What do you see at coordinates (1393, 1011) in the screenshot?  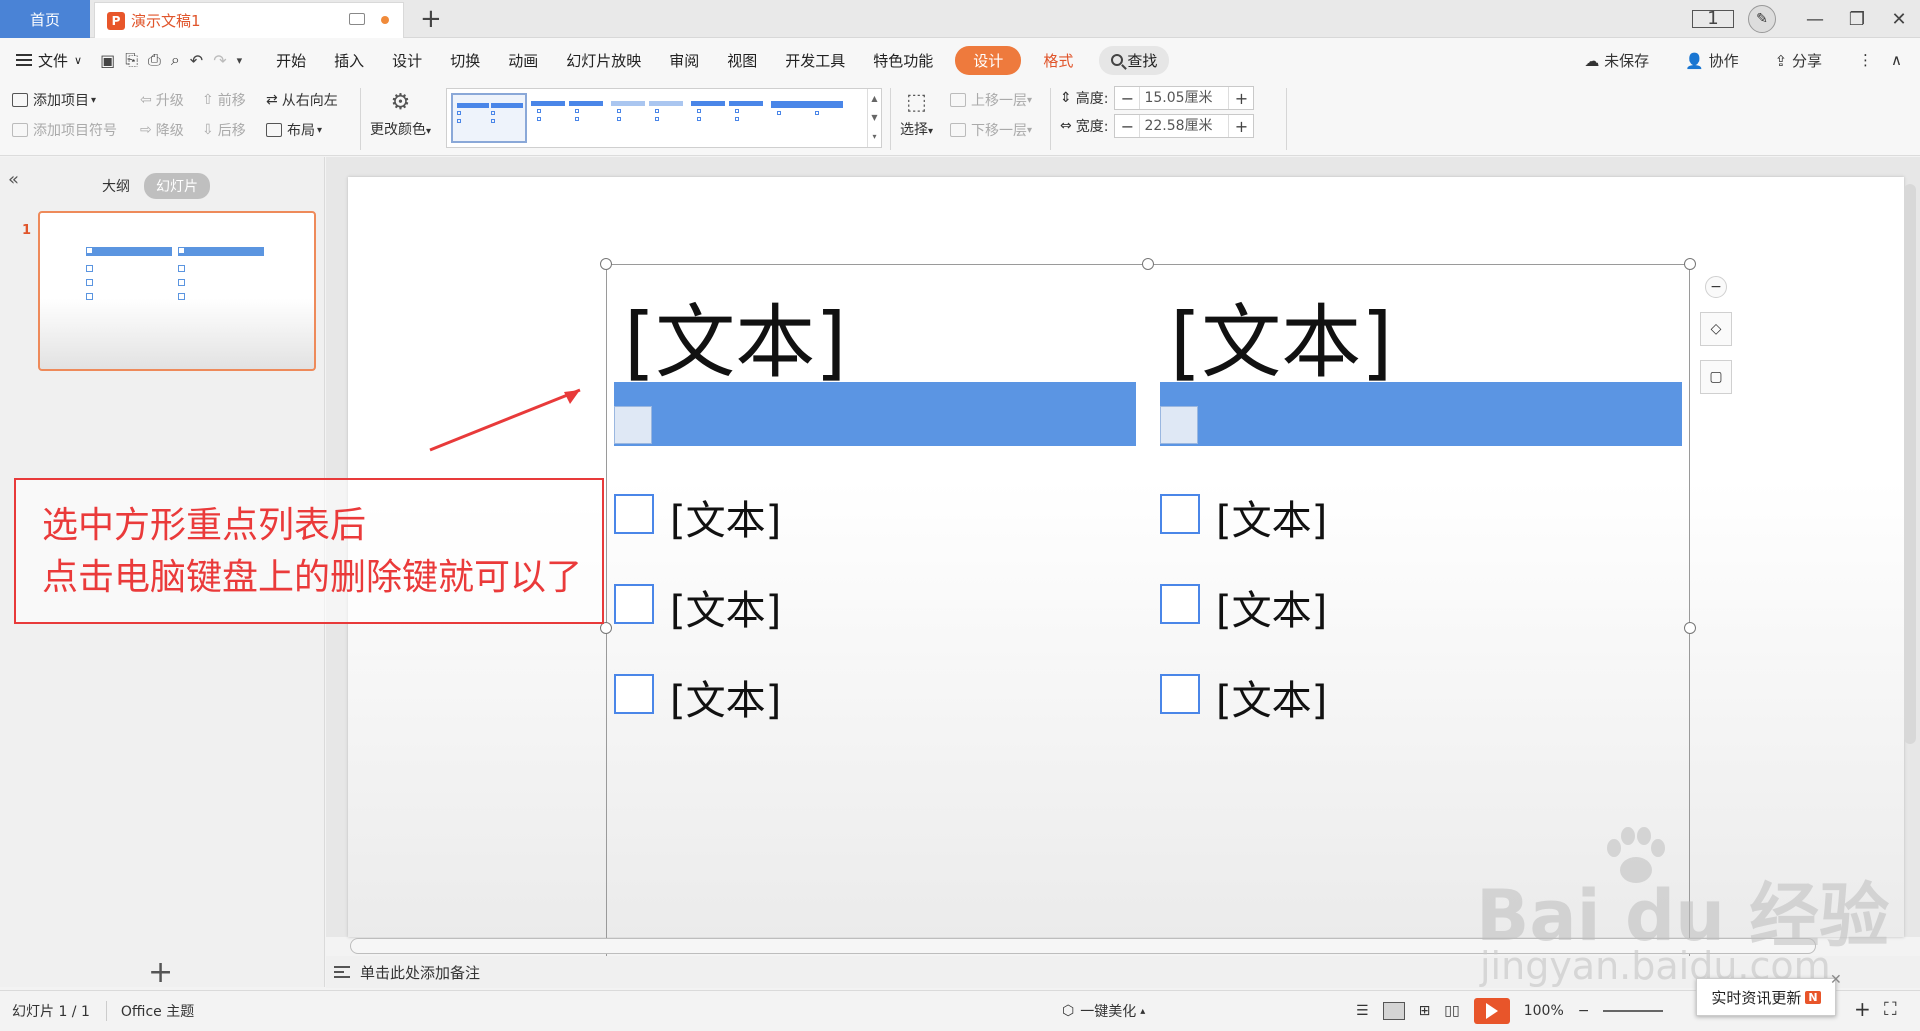 I see `normal-view-icon` at bounding box center [1393, 1011].